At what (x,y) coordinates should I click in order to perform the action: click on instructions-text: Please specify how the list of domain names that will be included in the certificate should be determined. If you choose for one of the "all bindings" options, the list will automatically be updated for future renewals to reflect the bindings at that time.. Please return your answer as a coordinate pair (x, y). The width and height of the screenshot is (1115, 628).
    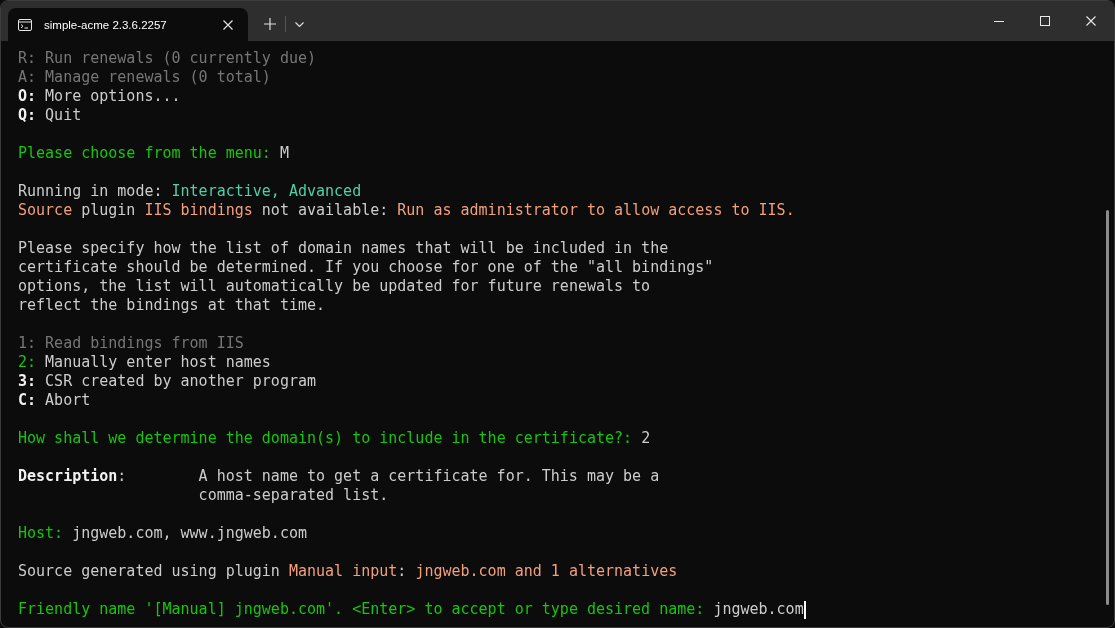
    Looking at the image, I should click on (366, 277).